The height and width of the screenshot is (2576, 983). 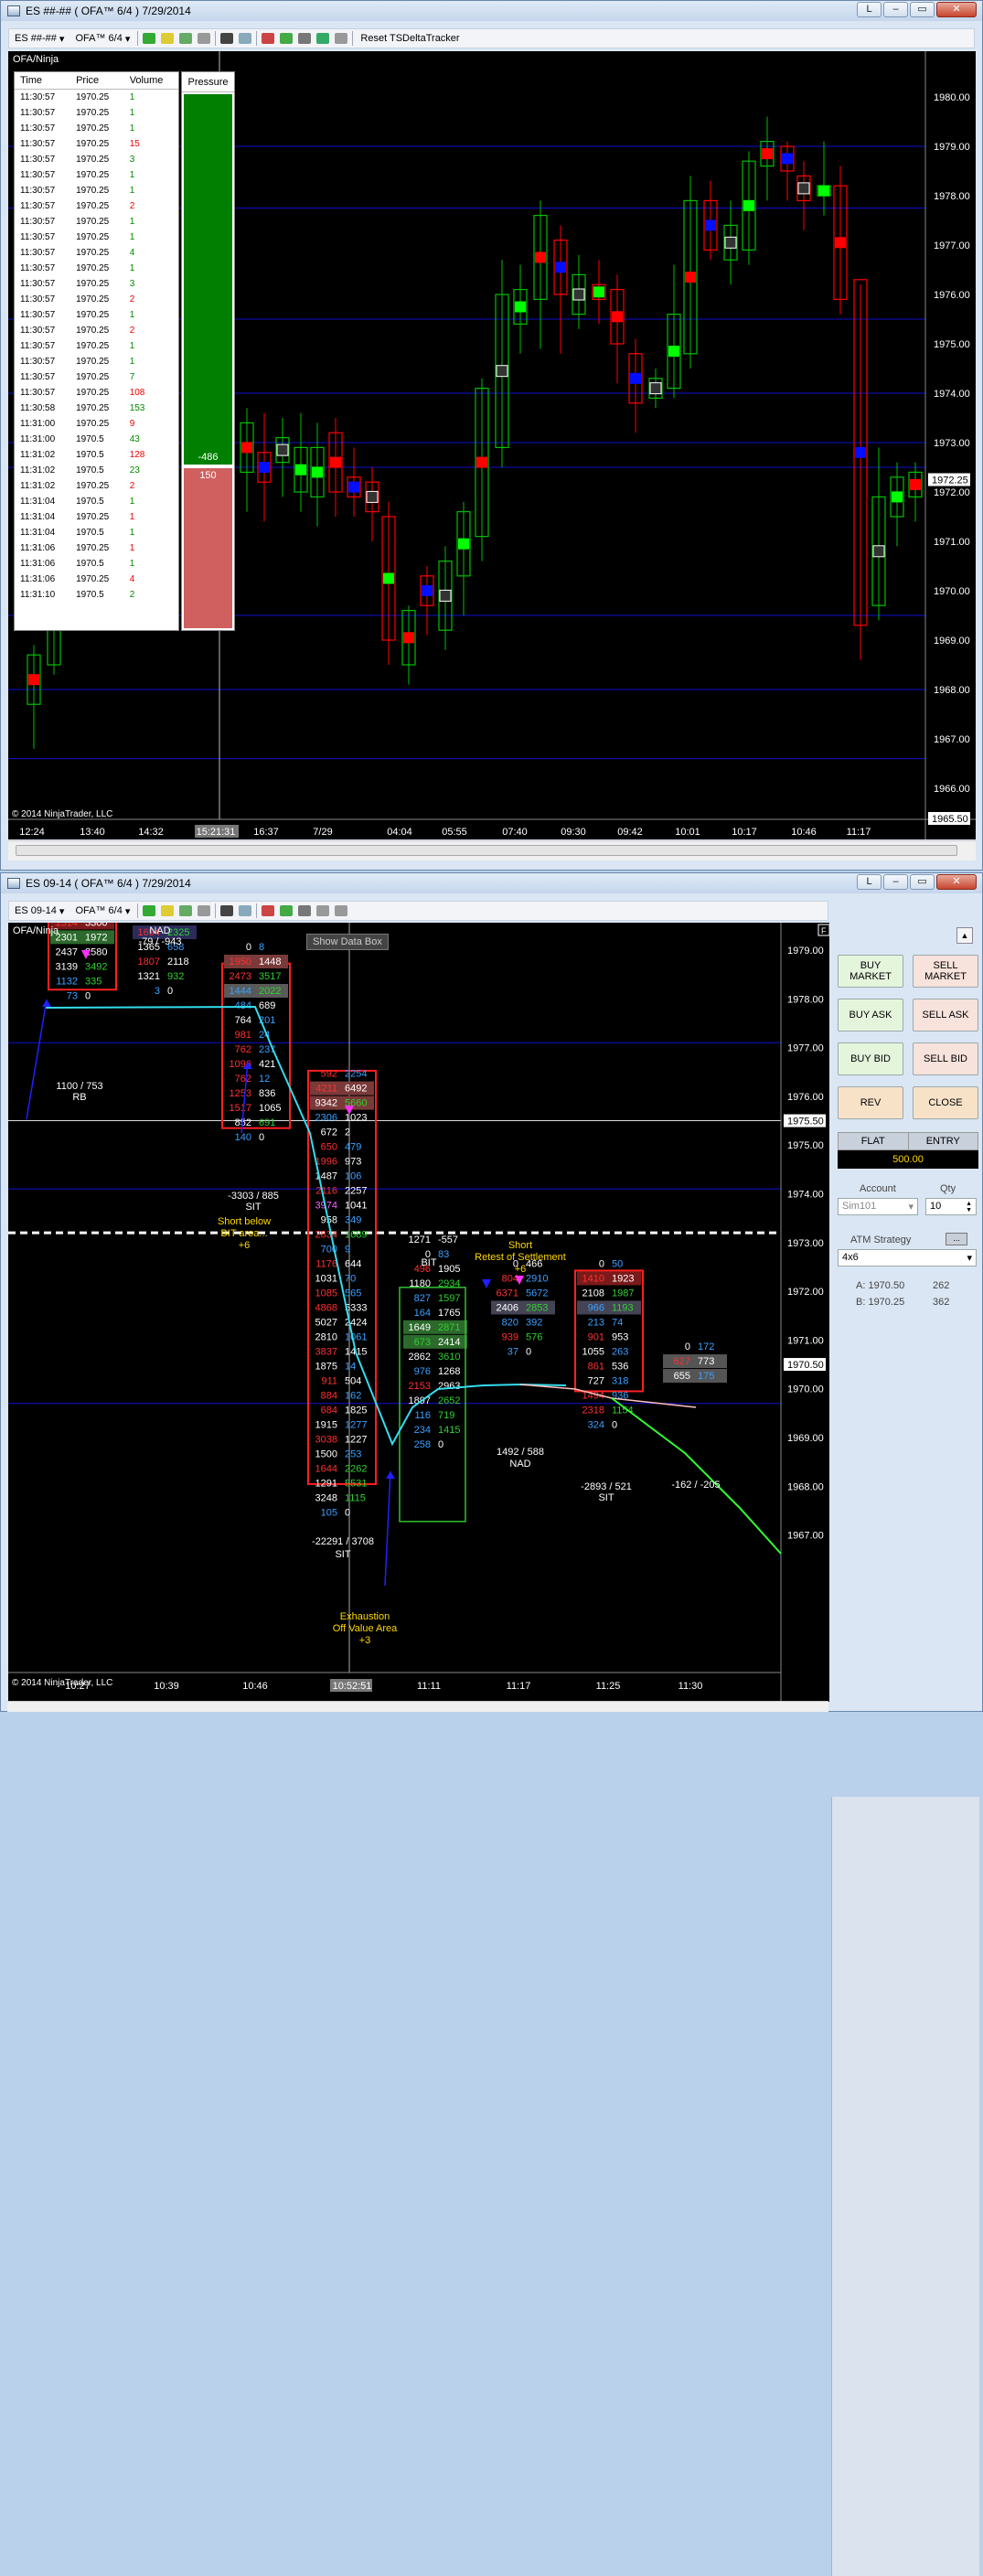 What do you see at coordinates (323, 38) in the screenshot?
I see `money-icon` at bounding box center [323, 38].